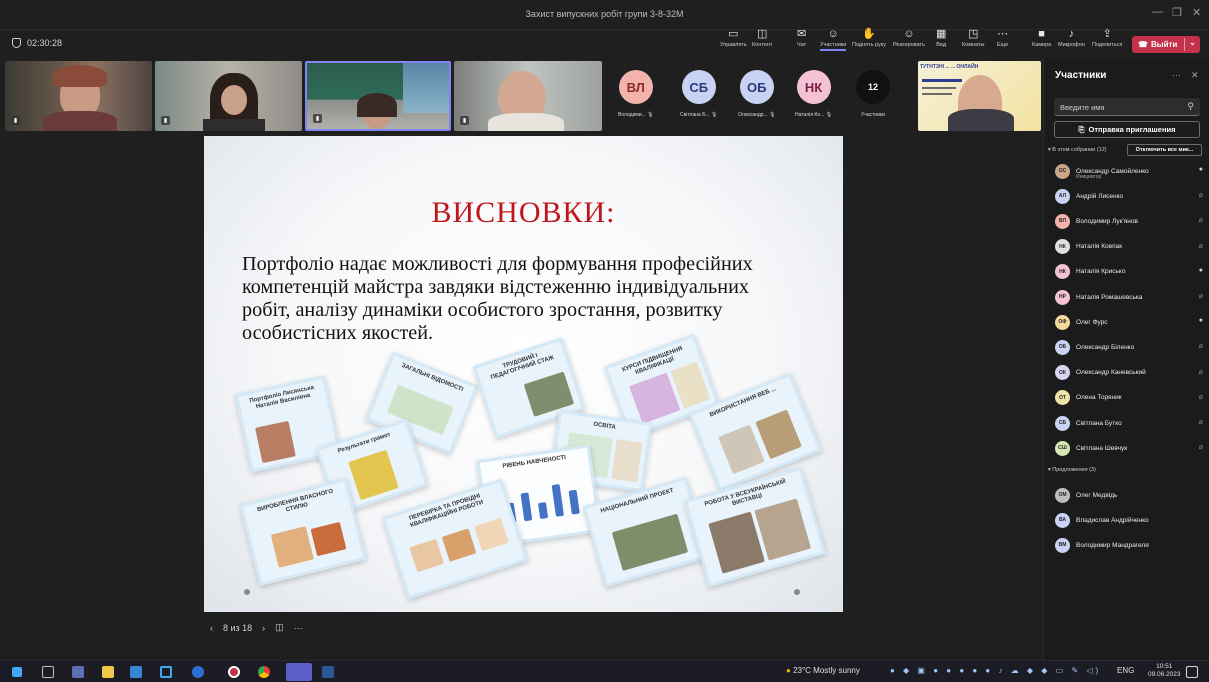 This screenshot has height=682, width=1209. Describe the element at coordinates (78, 96) in the screenshot. I see `video-tile-participant-1: ▮` at that location.